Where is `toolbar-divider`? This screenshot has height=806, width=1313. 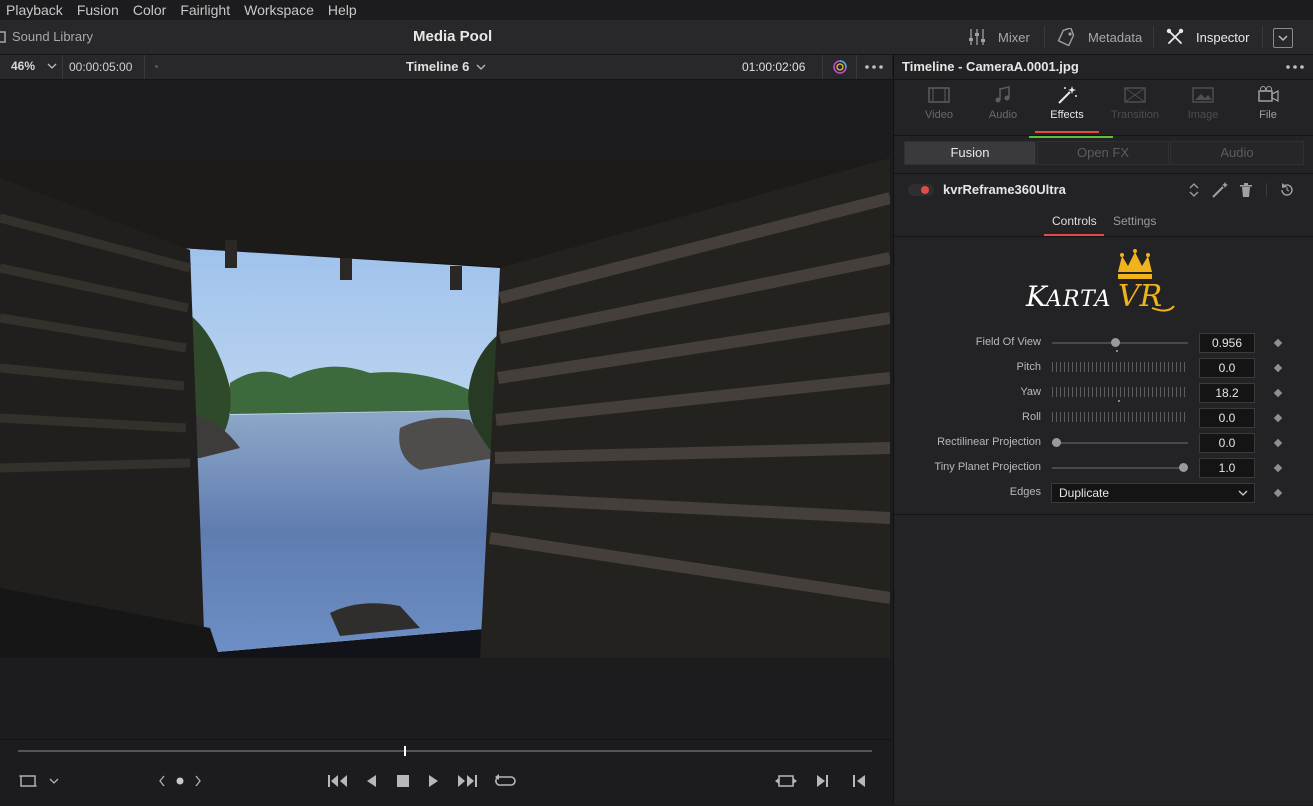
toolbar-divider is located at coordinates (1153, 37).